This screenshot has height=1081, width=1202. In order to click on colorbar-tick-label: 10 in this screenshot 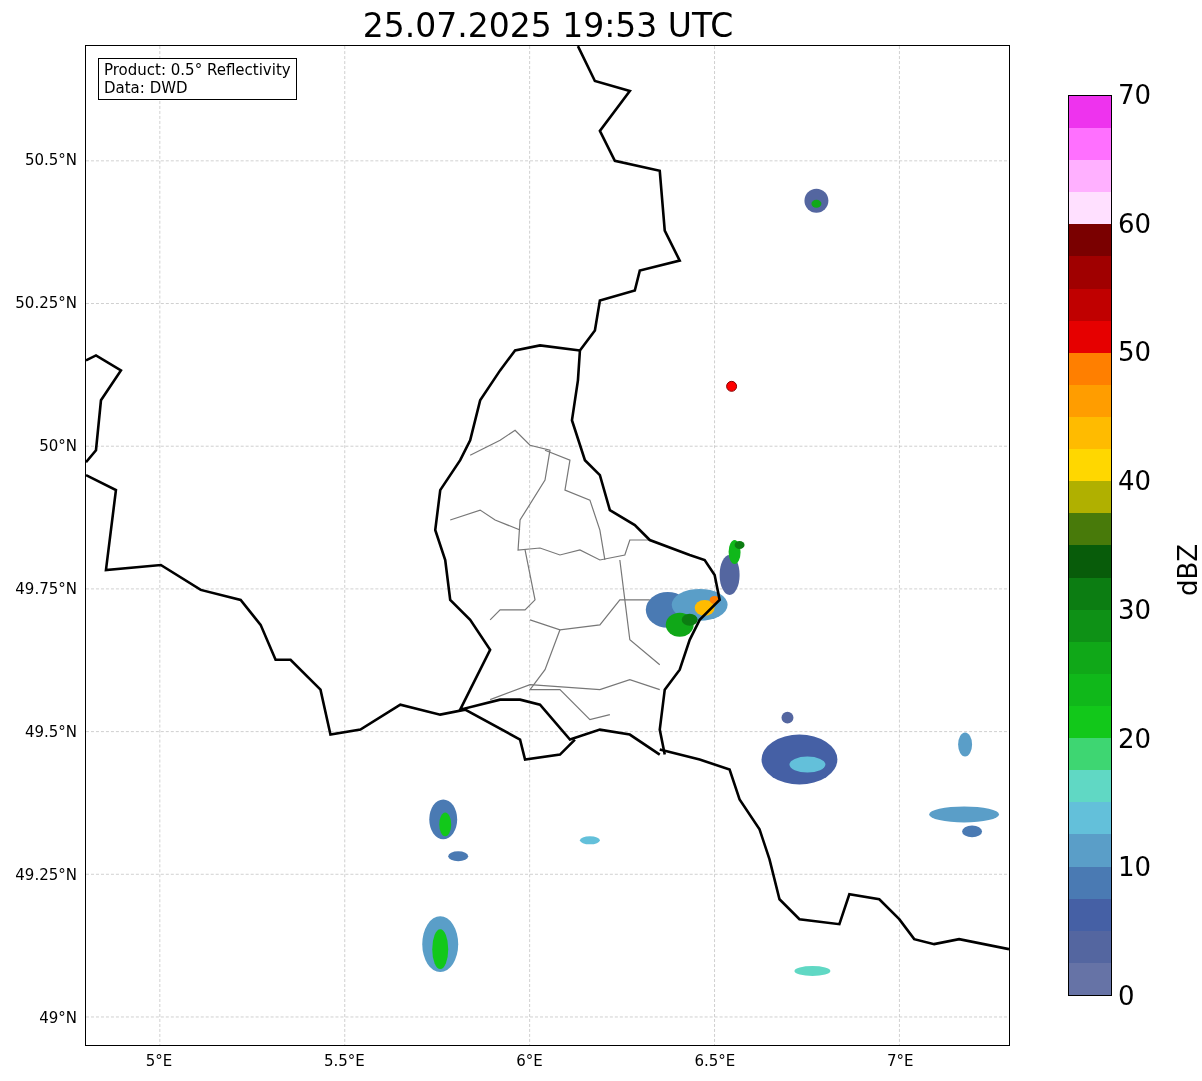, I will do `click(1135, 867)`.